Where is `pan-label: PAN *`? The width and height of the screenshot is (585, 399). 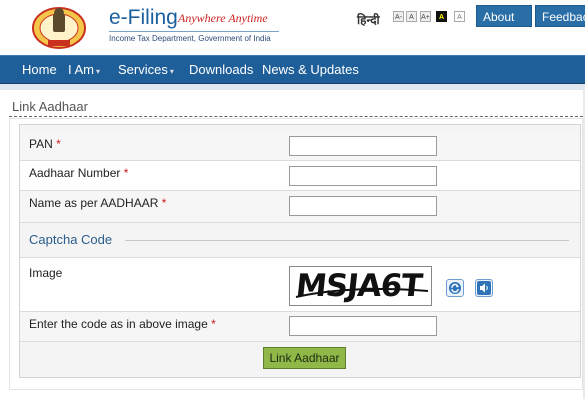
pan-label: PAN * is located at coordinates (45, 144).